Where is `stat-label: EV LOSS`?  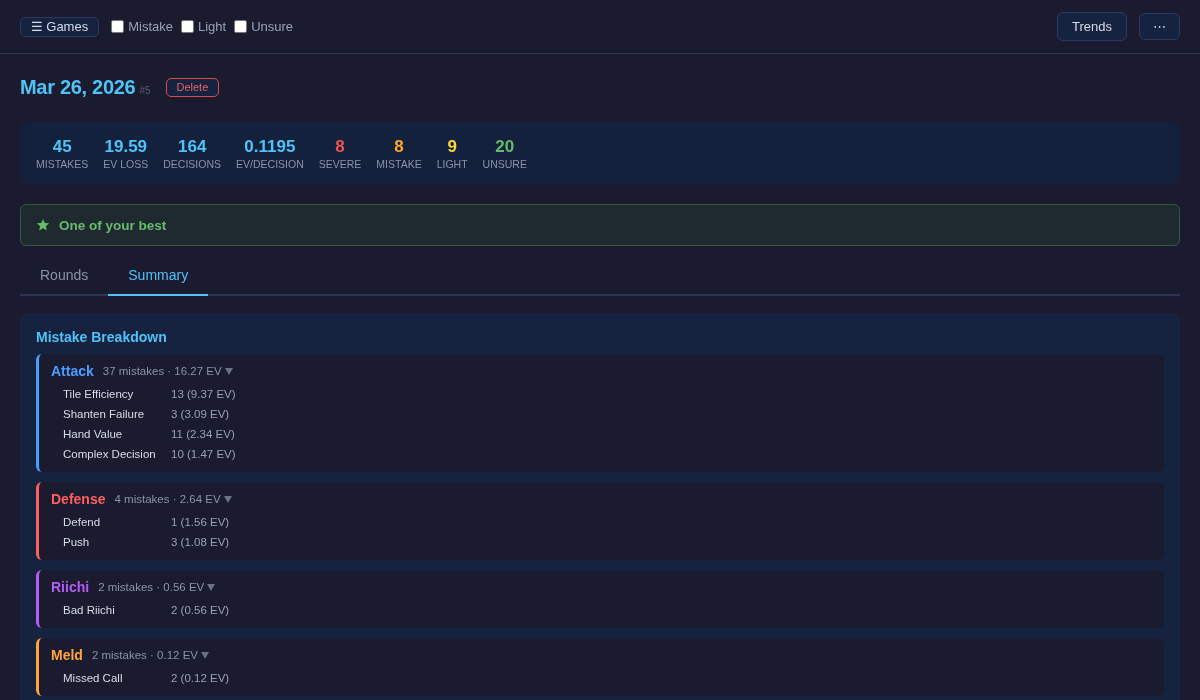
stat-label: EV LOSS is located at coordinates (126, 163).